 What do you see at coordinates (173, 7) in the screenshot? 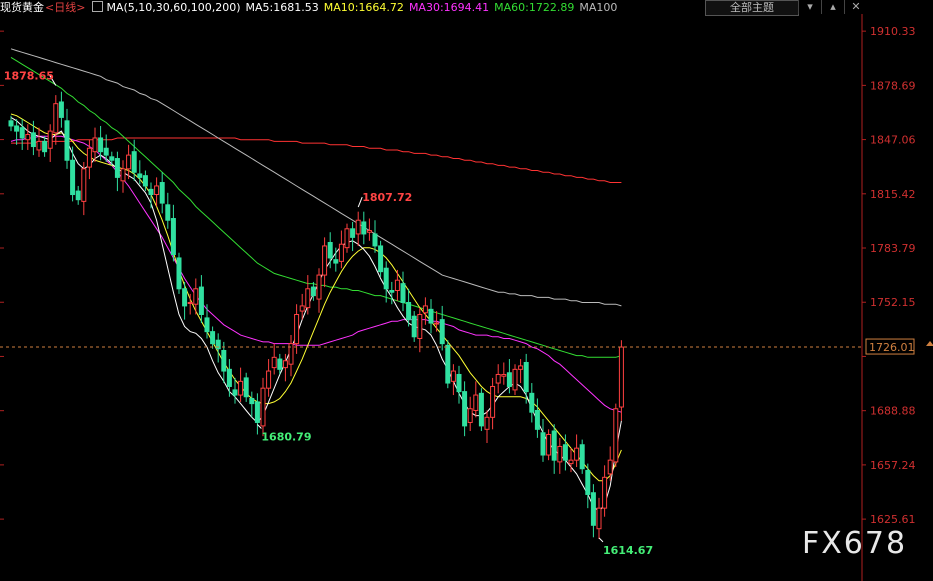
I see `ma-params-label: MA(5,10,30,60,100,200)` at bounding box center [173, 7].